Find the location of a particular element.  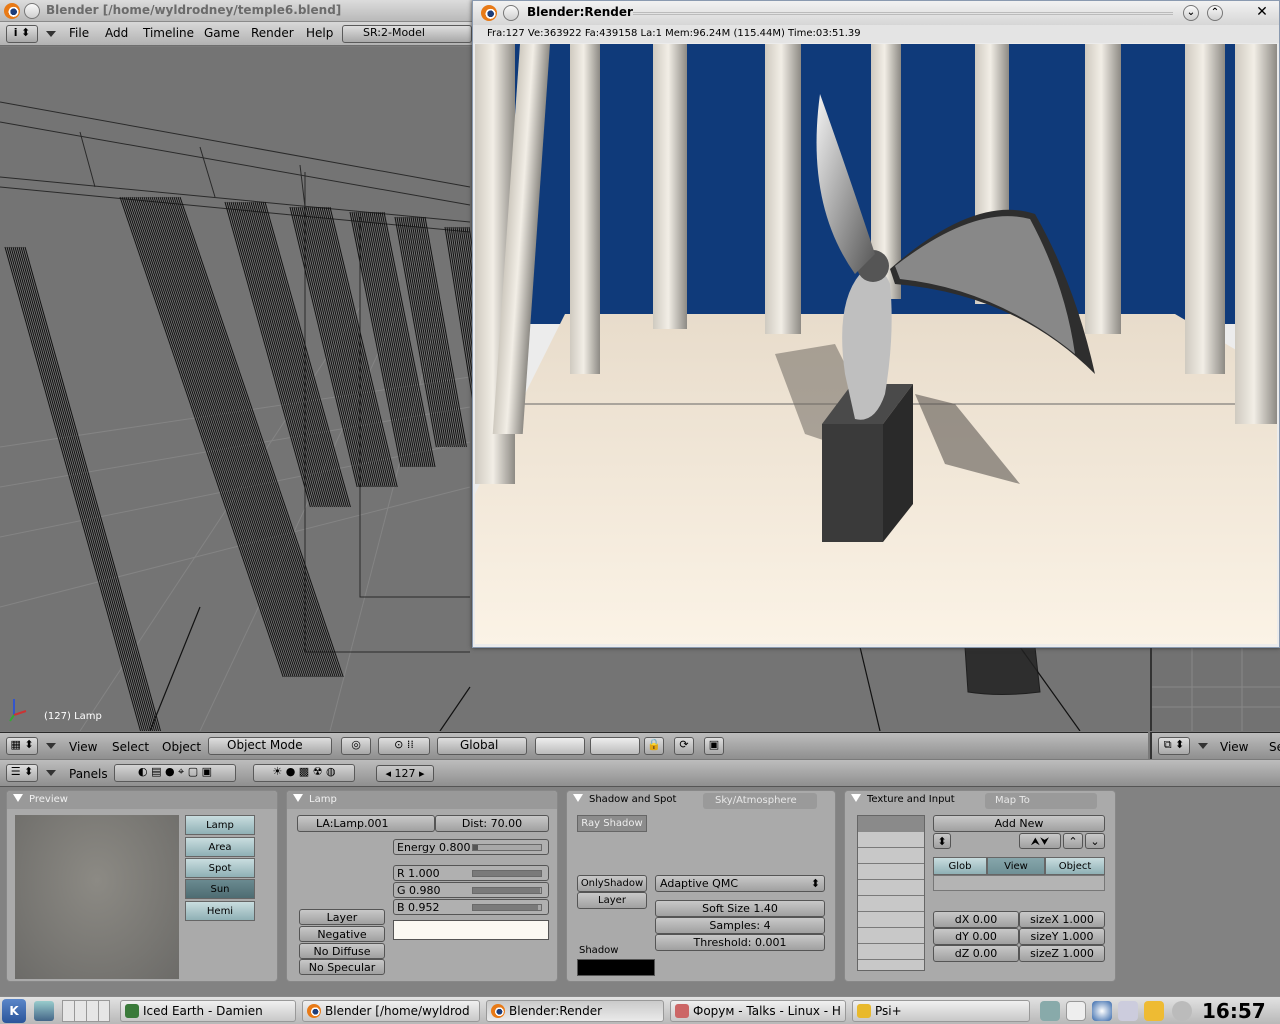

info-tray-icon is located at coordinates (1182, 1011).